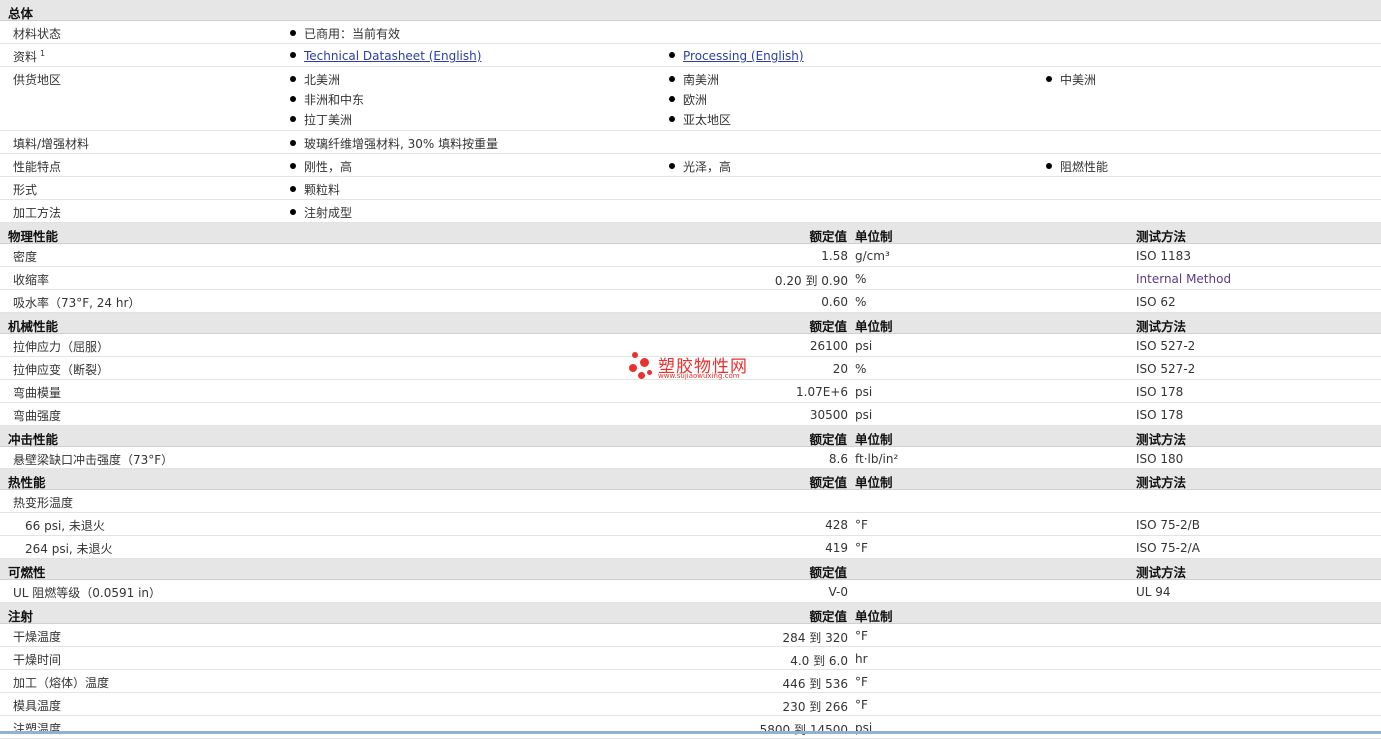  Describe the element at coordinates (1078, 80) in the screenshot. I see `item-text: 中美洲` at that location.